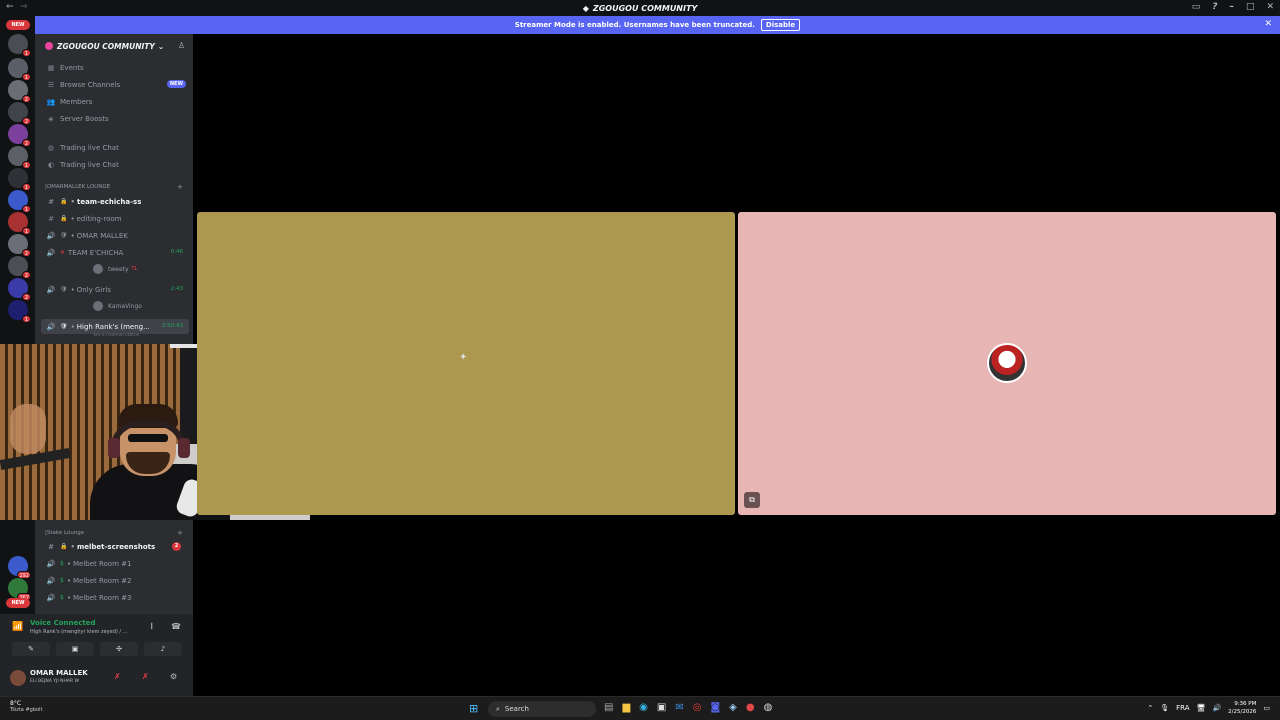 The image size is (1280, 720). What do you see at coordinates (1216, 708) in the screenshot?
I see `volume-icon: 🔊` at bounding box center [1216, 708].